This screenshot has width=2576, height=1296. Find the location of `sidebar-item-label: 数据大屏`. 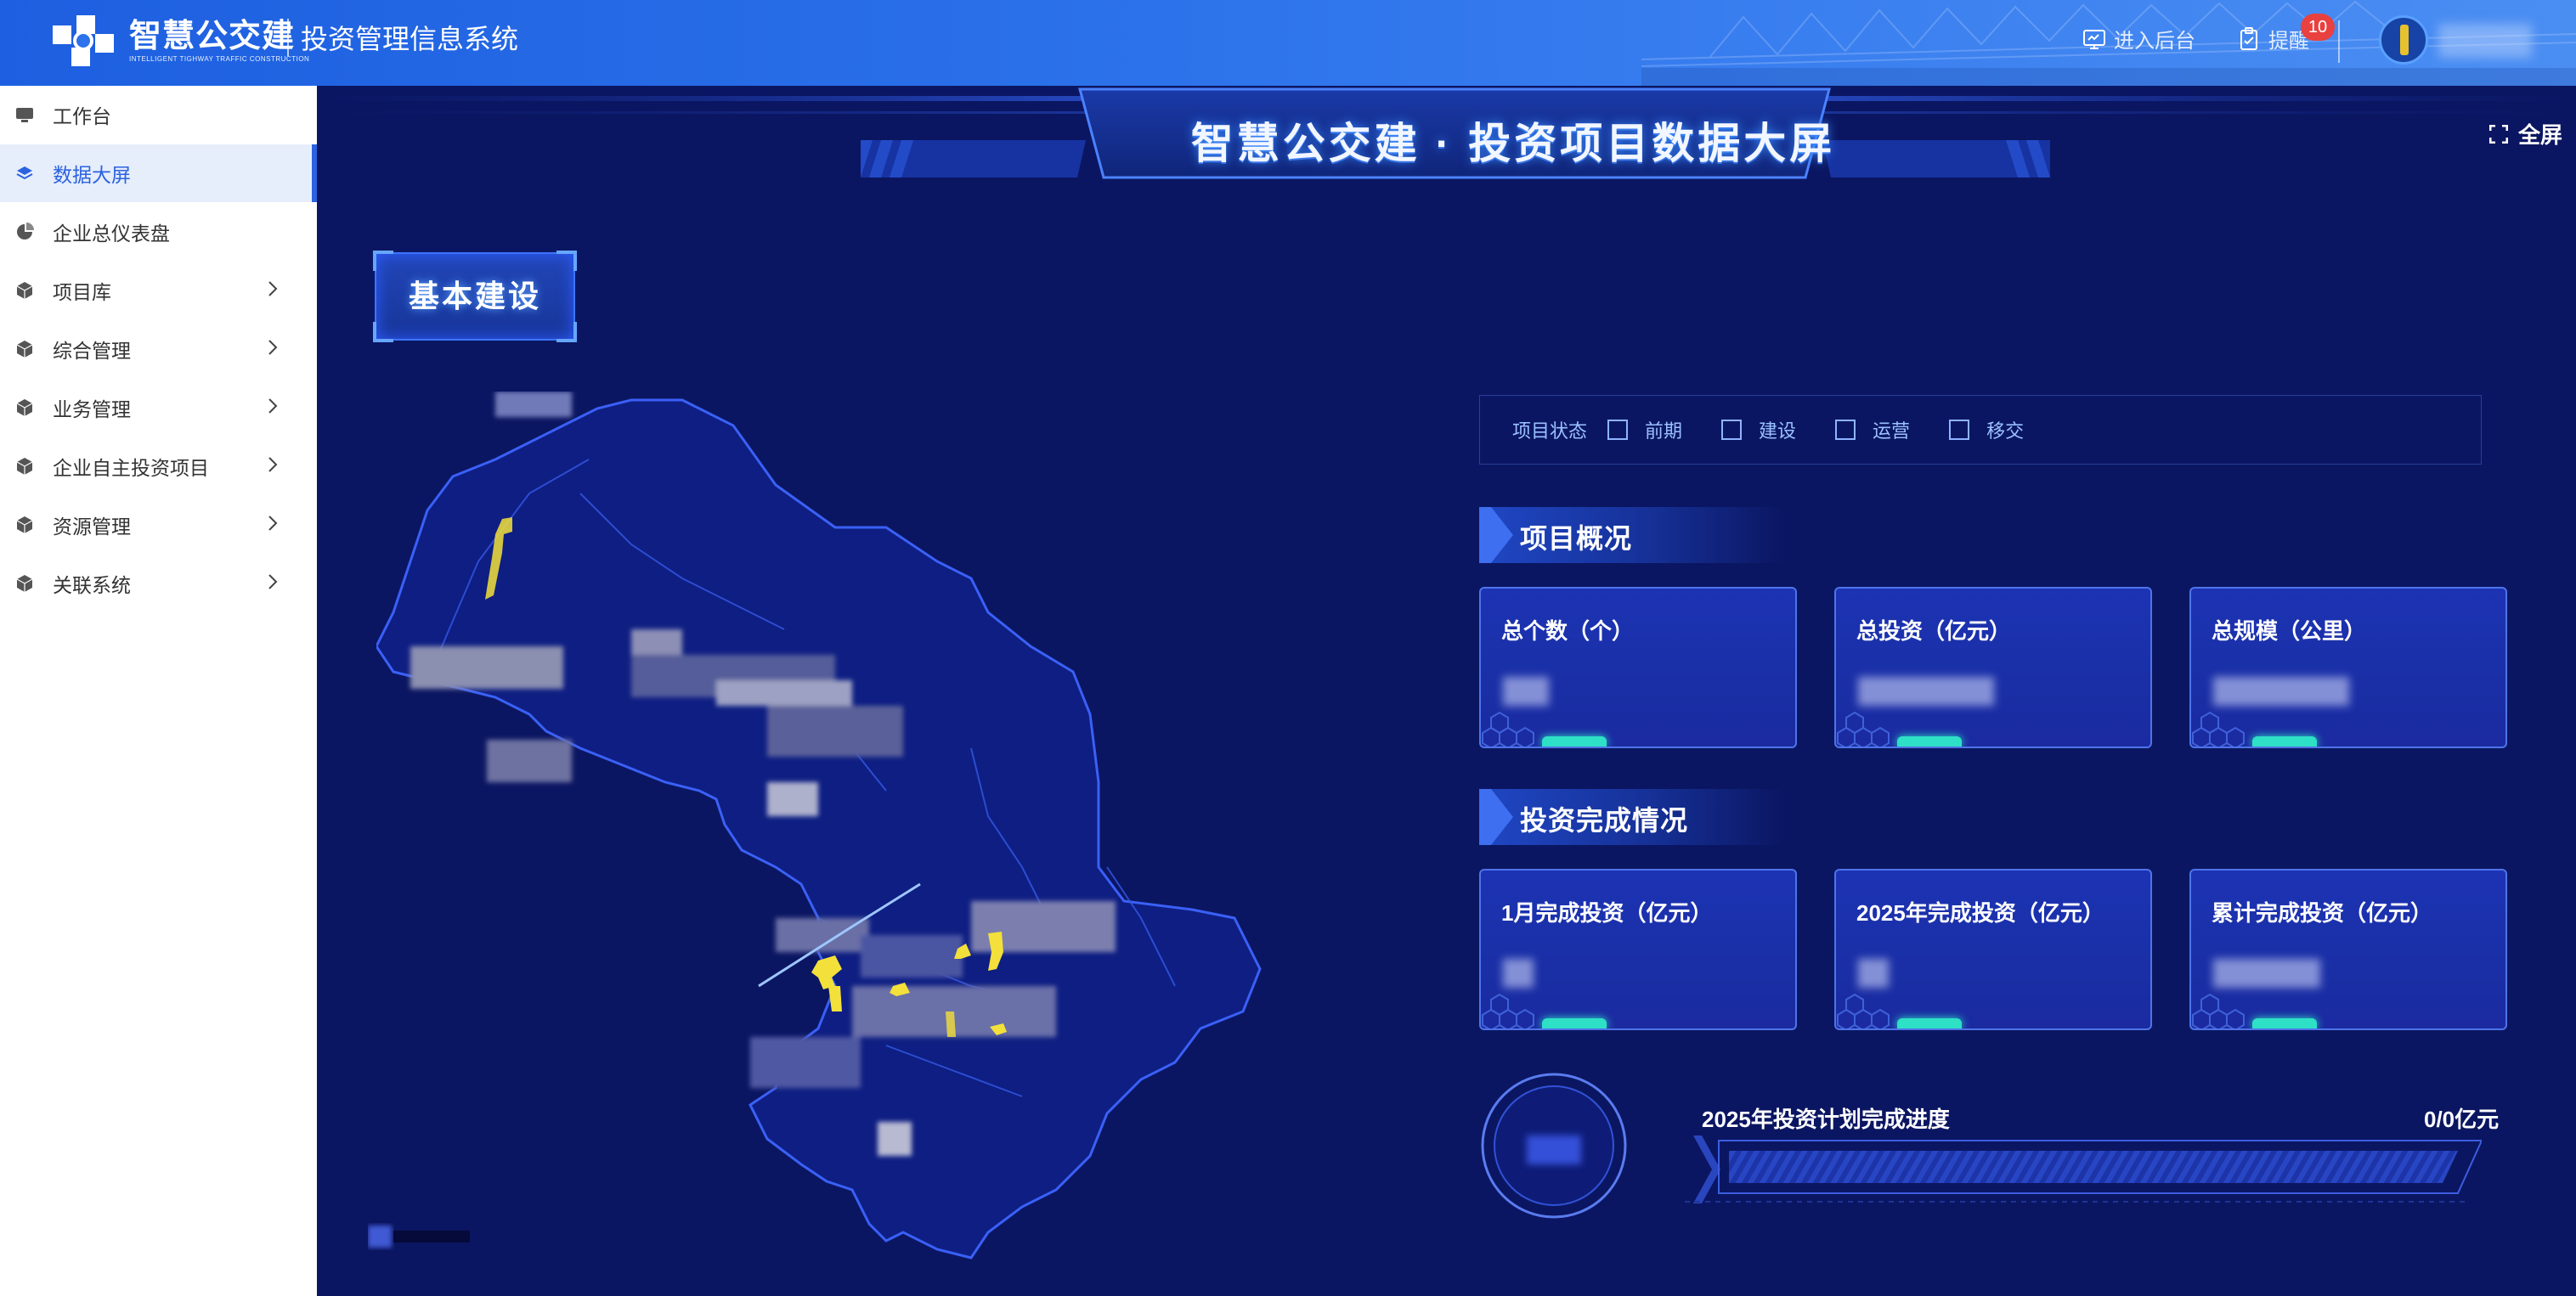

sidebar-item-label: 数据大屏 is located at coordinates (92, 175).